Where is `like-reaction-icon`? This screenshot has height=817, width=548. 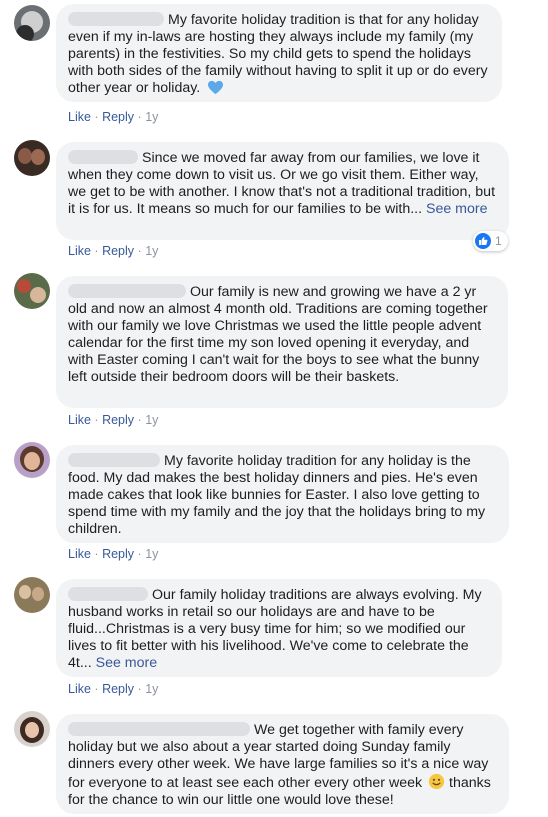 like-reaction-icon is located at coordinates (483, 241).